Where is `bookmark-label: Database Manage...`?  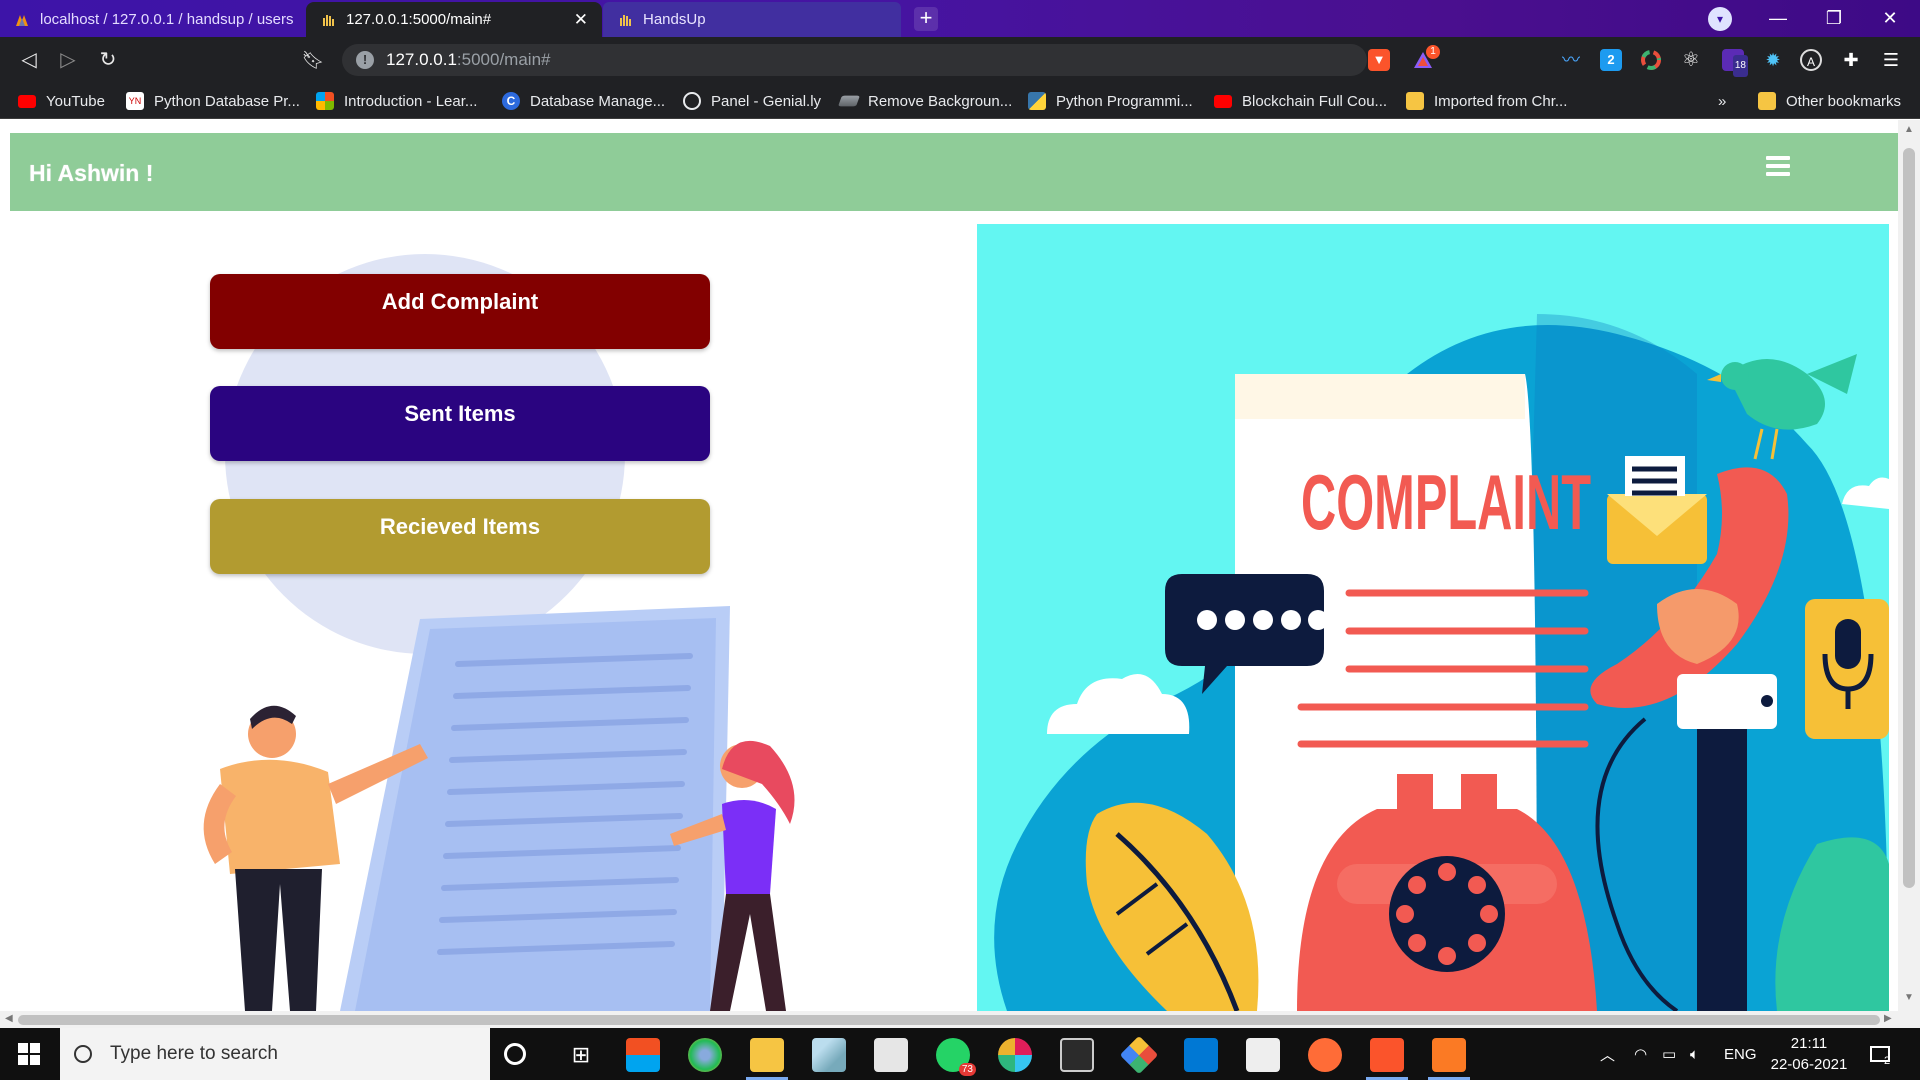
bookmark-label: Database Manage... is located at coordinates (598, 101).